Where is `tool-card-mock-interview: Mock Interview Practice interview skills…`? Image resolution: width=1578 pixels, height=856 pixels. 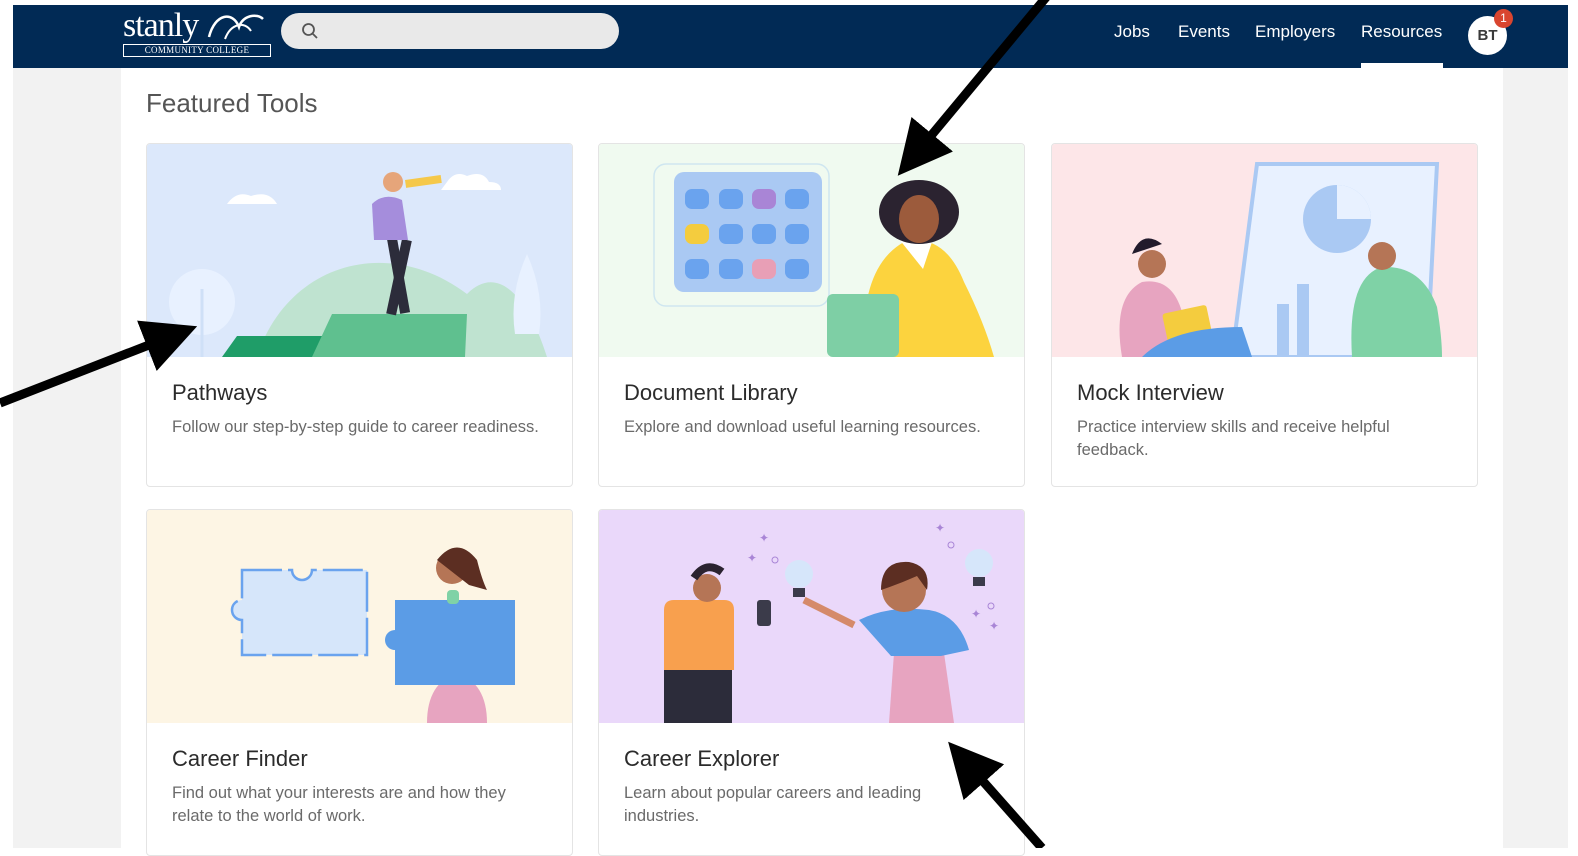 tool-card-mock-interview: Mock Interview Practice interview skills… is located at coordinates (1264, 315).